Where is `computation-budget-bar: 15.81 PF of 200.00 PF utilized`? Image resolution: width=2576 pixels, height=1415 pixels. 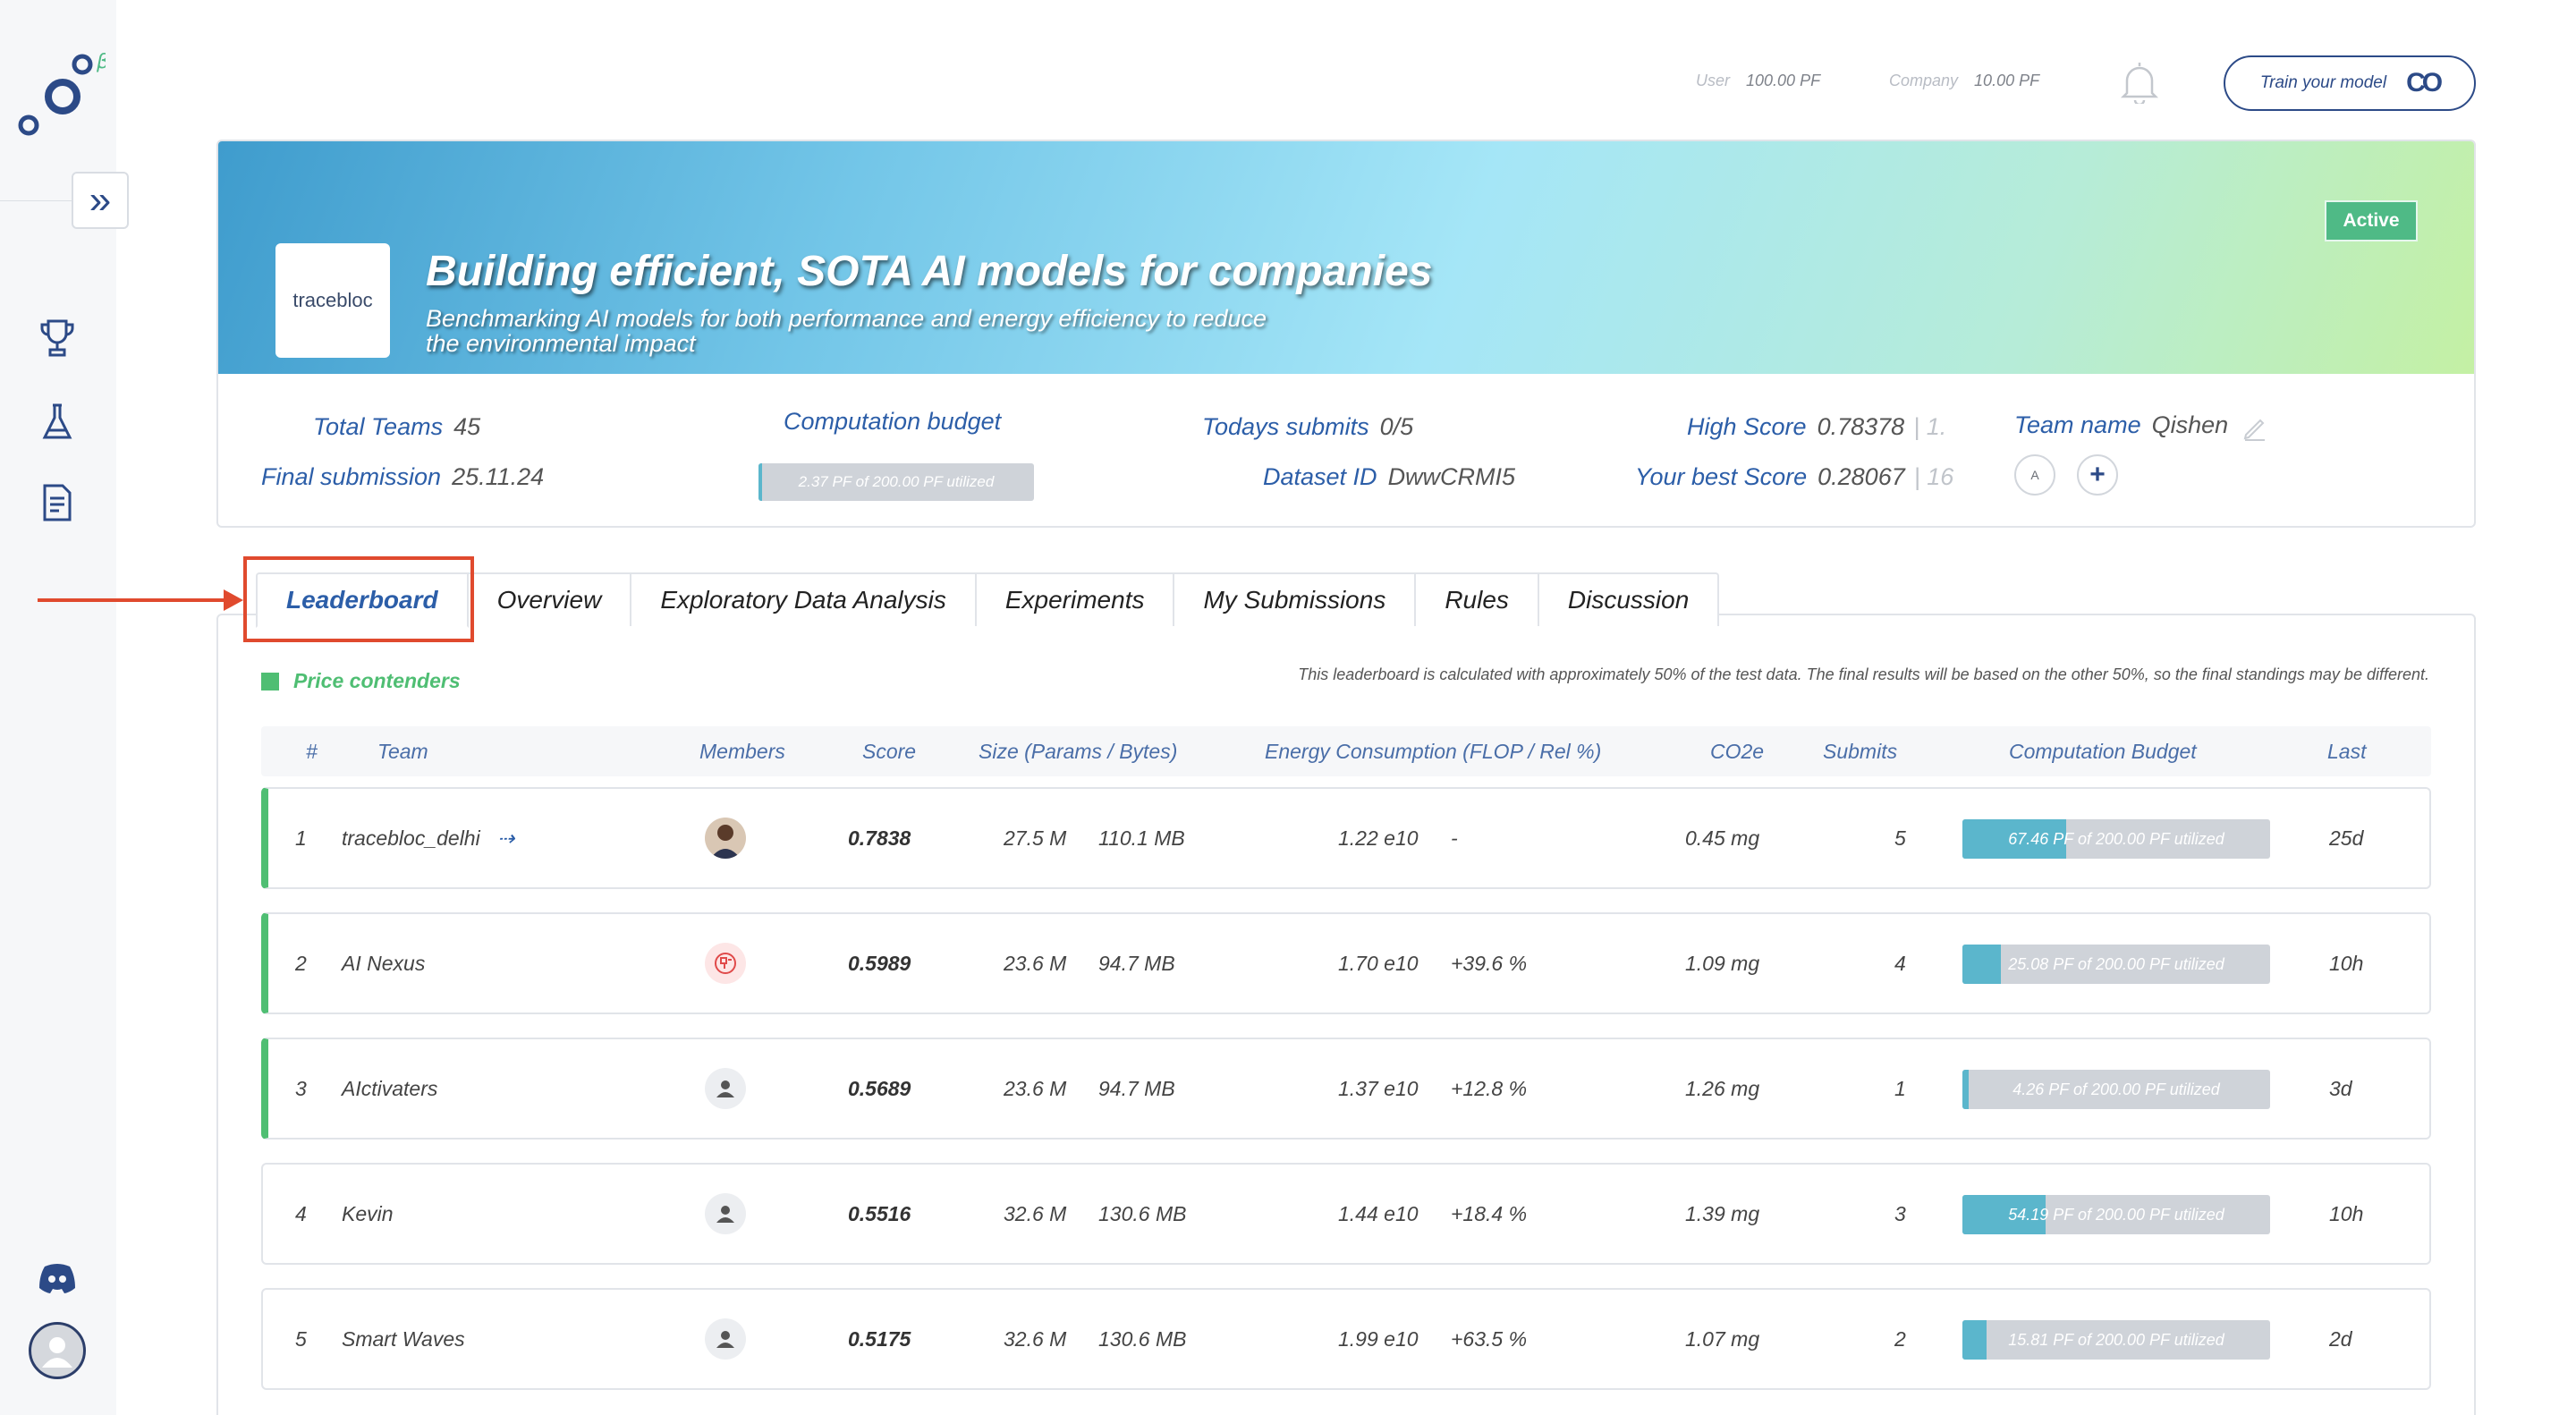
computation-budget-bar: 15.81 PF of 200.00 PF utilized is located at coordinates (2116, 1340).